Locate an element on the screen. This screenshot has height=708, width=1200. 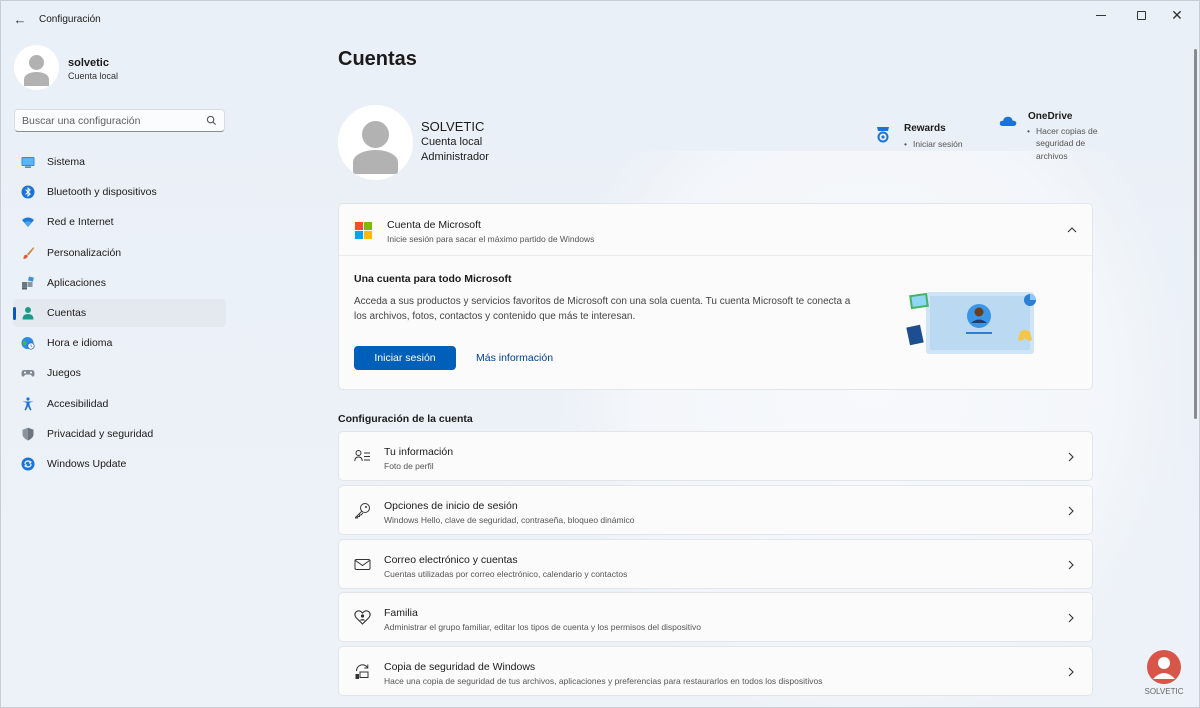
backup-icon is located at coordinates (362, 671).